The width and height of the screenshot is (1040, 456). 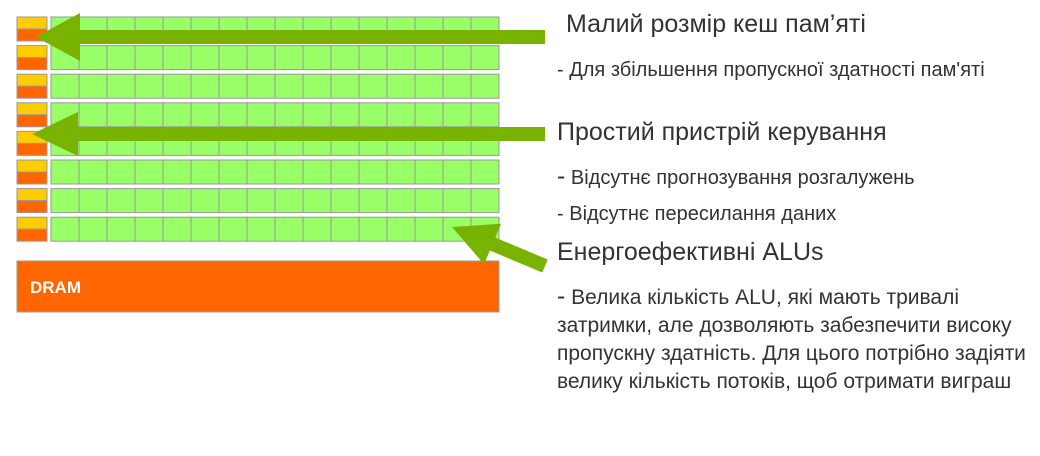 I want to click on dram-label: DRAM, so click(x=55, y=287).